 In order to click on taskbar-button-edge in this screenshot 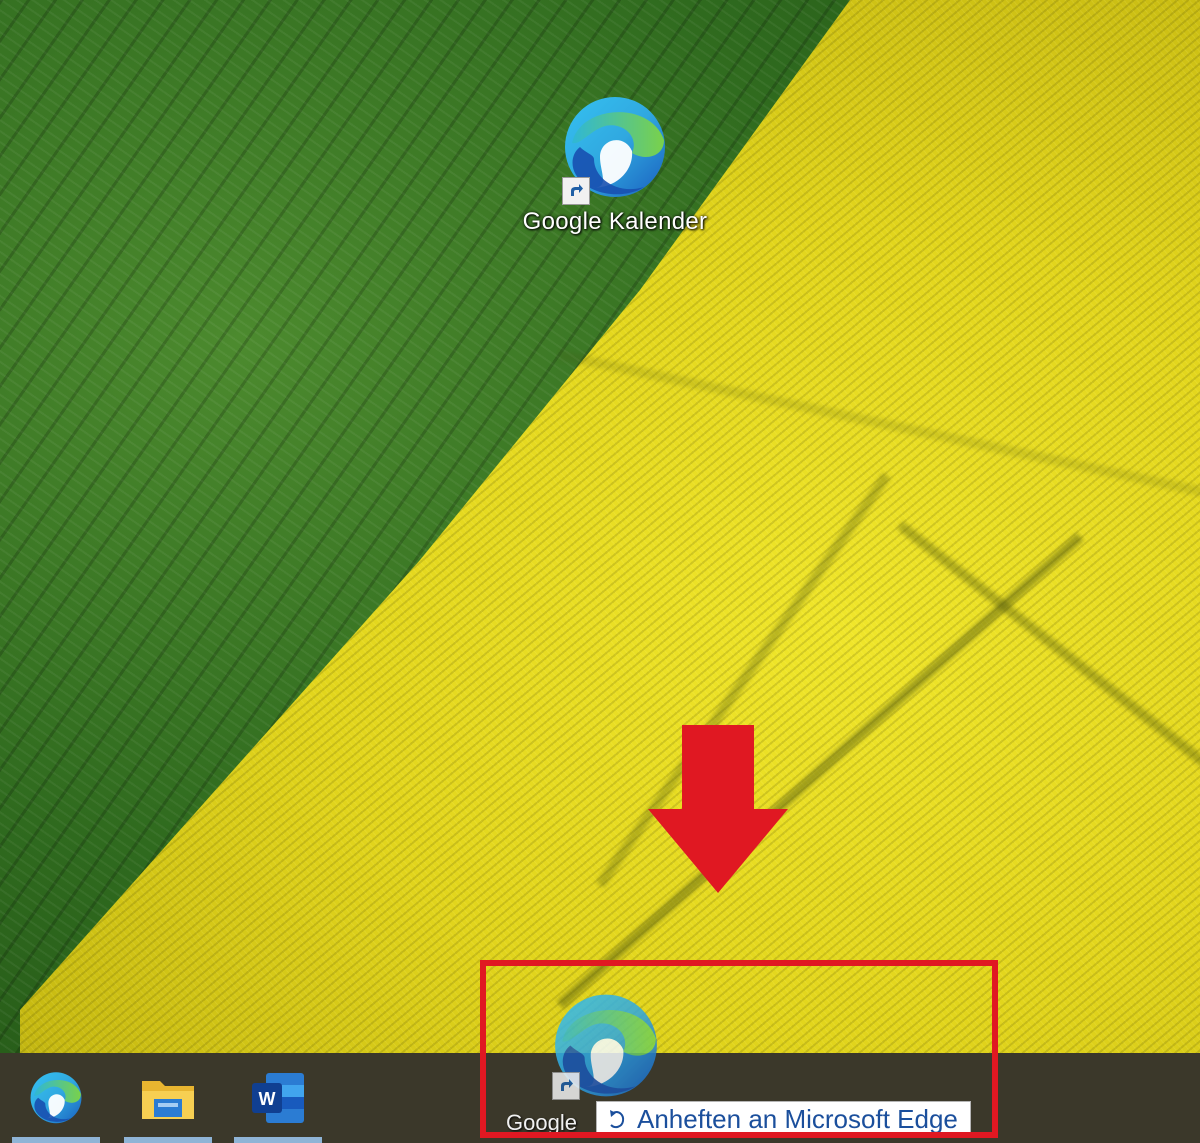, I will do `click(56, 1098)`.